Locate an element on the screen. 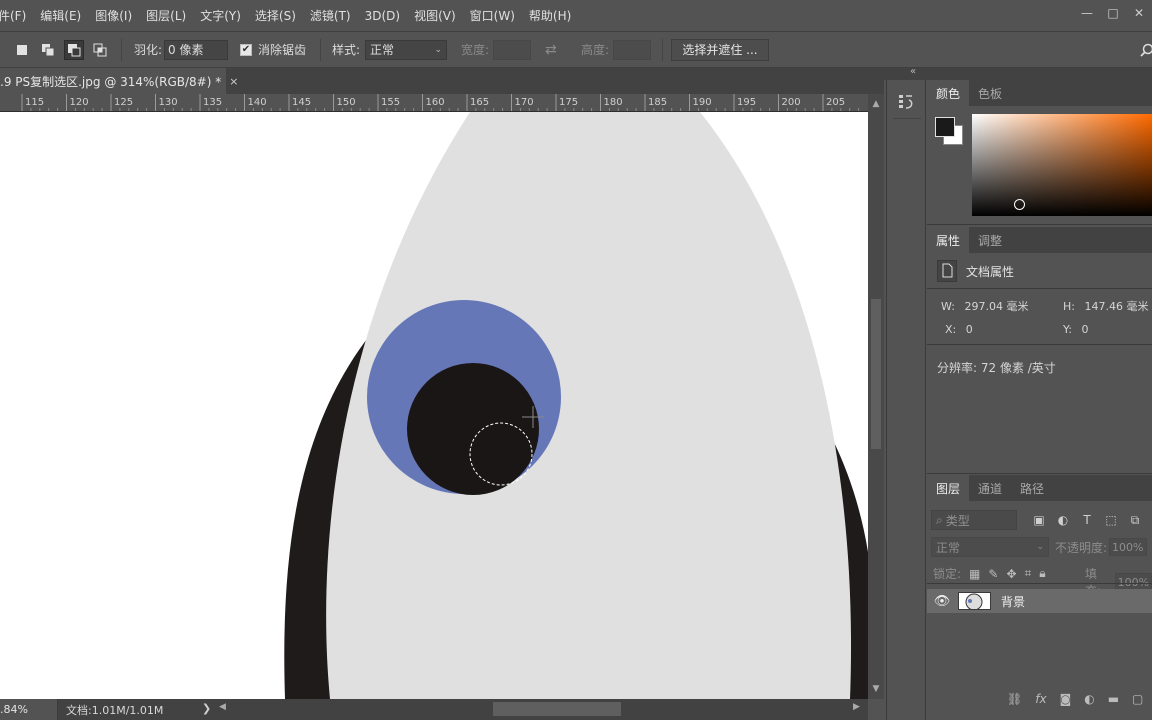 The image size is (1152, 720). tab-adjustments: 调整 is located at coordinates (990, 240).